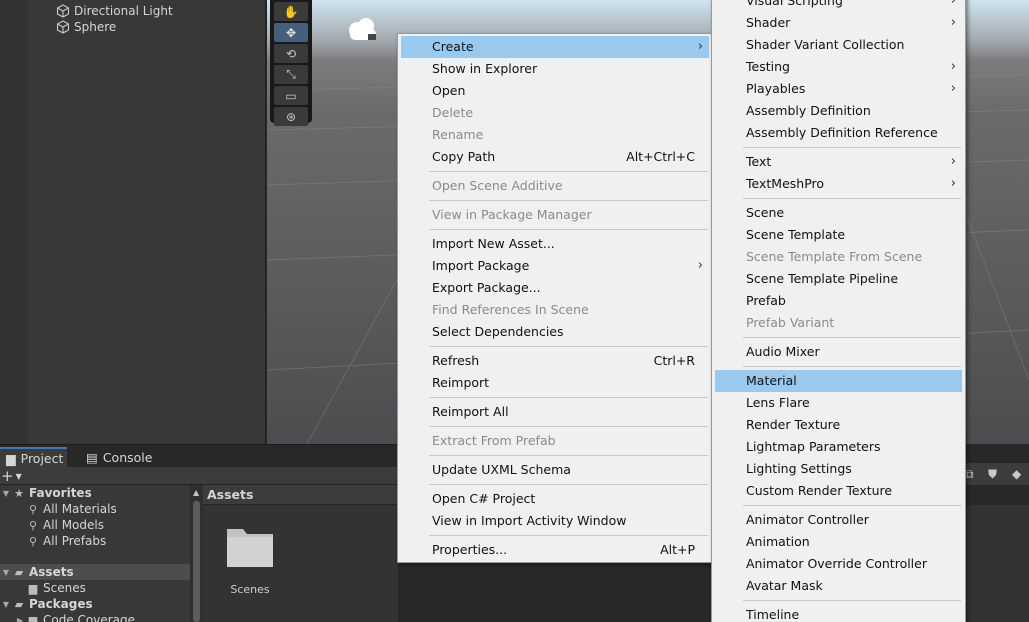  I want to click on lock-view-icon: ⧉, so click(969, 474).